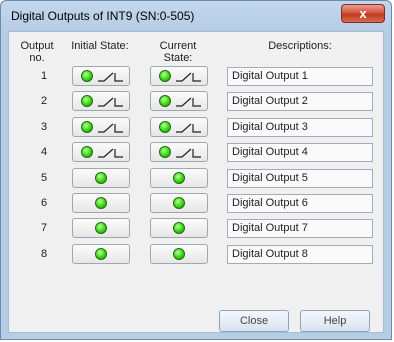  I want to click on output-number: 6, so click(44, 203).